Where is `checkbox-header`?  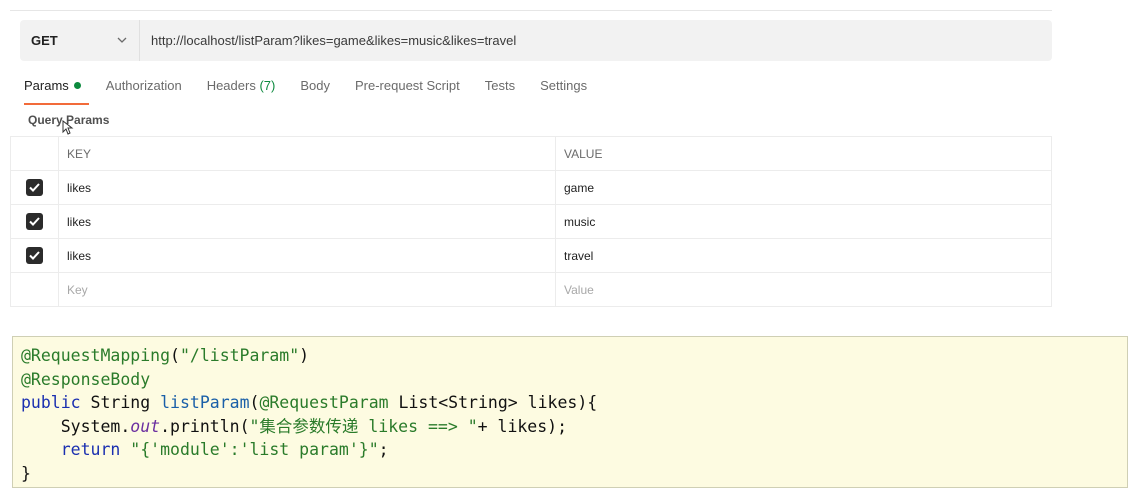 checkbox-header is located at coordinates (34, 153).